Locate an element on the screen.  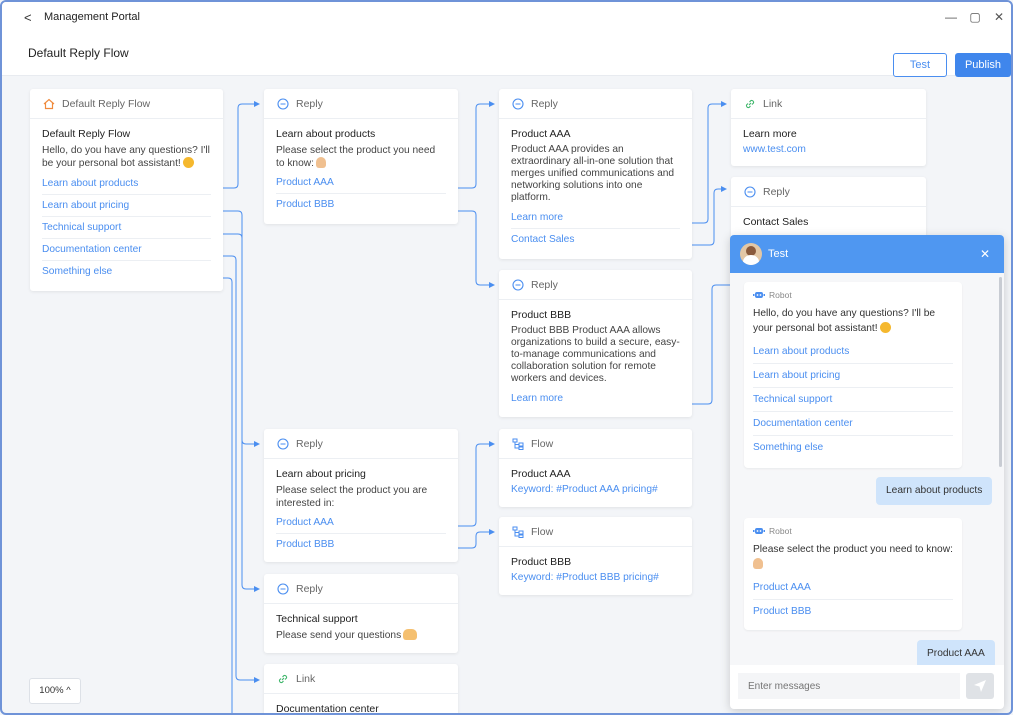
wire-aaa is located at coordinates (476, 145).